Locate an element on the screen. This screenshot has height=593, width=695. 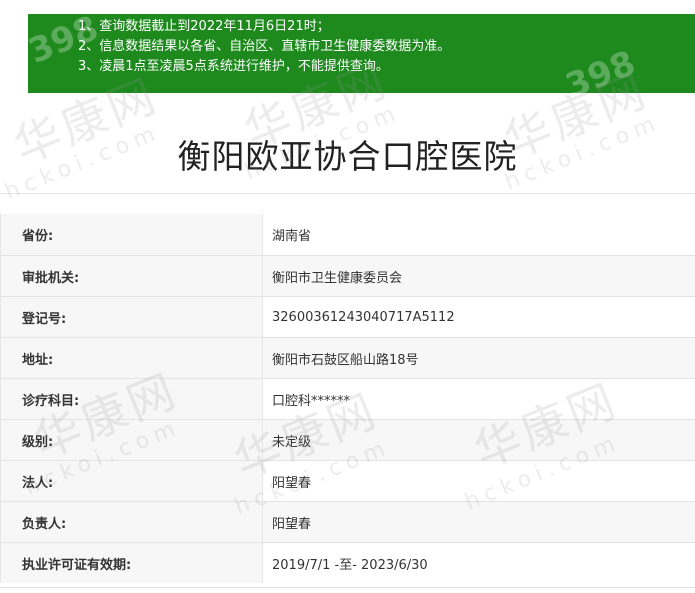
detail-value: 未定级 is located at coordinates (479, 440).